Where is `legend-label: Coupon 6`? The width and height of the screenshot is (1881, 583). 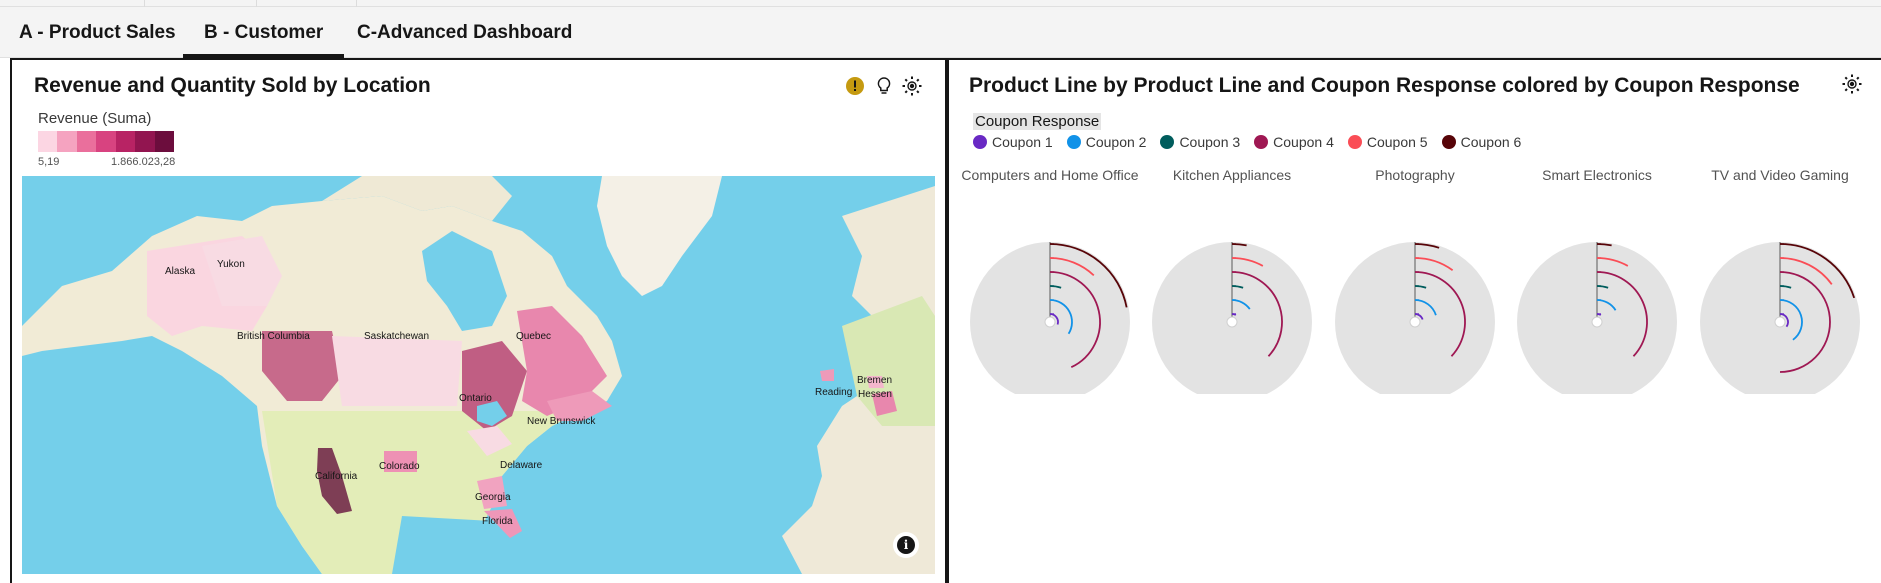
legend-label: Coupon 6 is located at coordinates (1491, 142).